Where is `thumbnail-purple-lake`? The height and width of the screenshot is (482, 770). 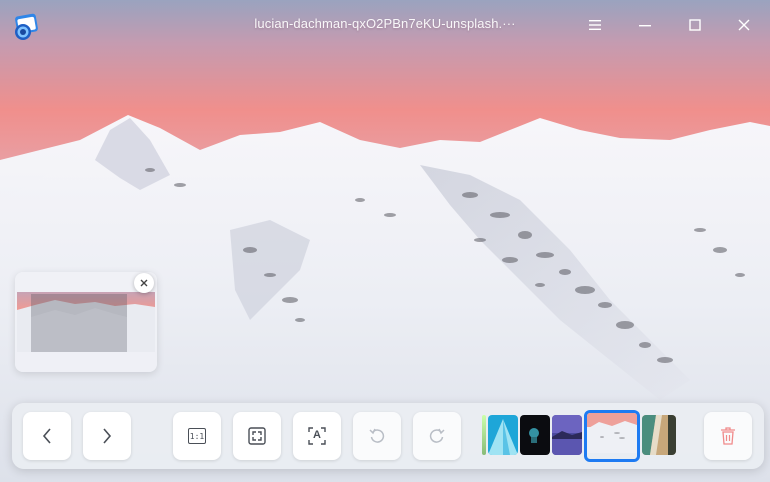
thumbnail-purple-lake is located at coordinates (567, 435).